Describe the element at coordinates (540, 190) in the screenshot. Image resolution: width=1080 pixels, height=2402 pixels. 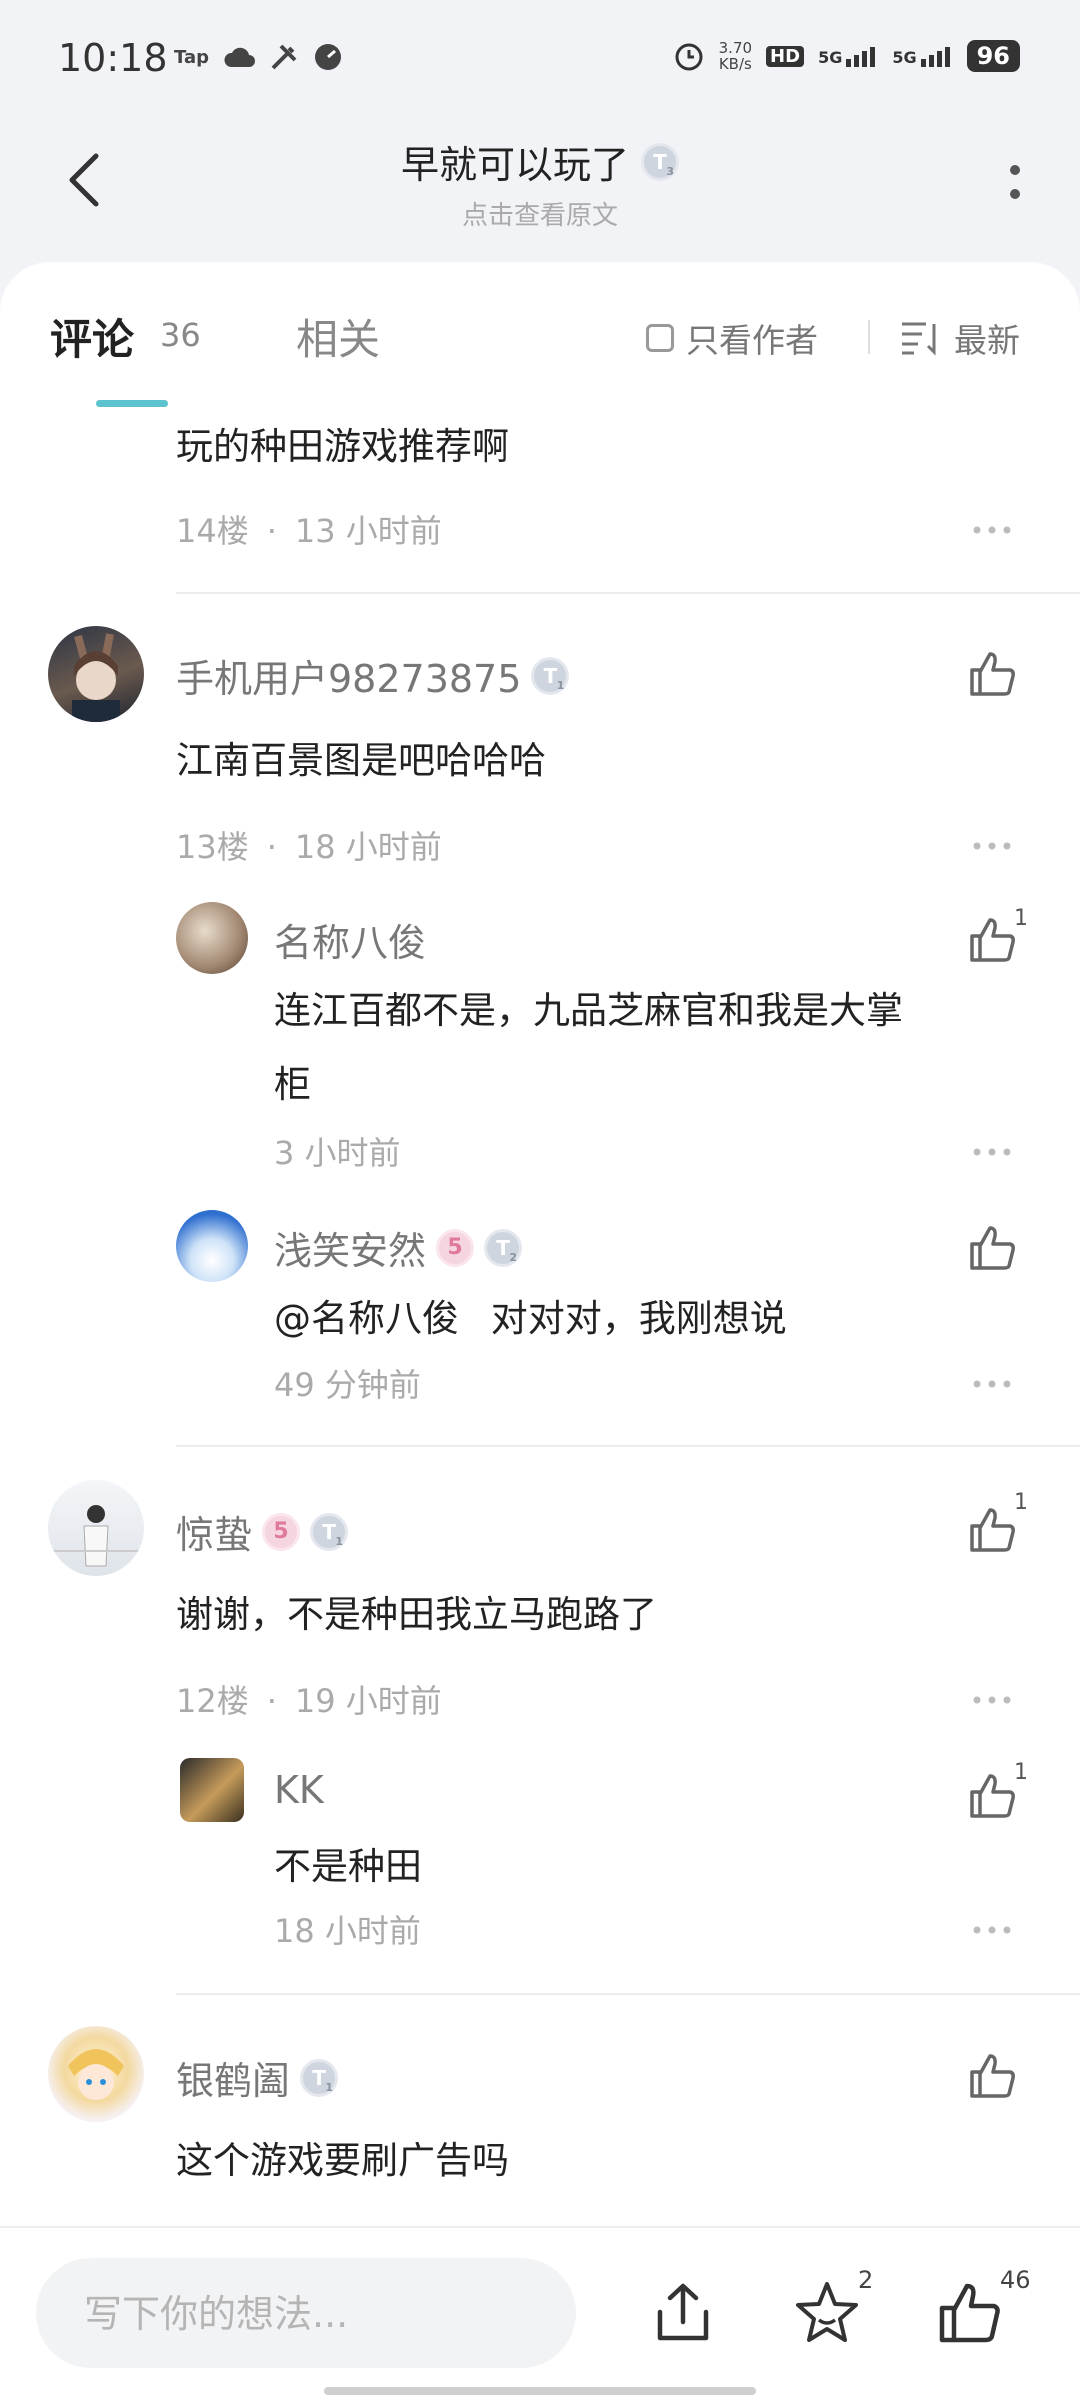
I see `post-header: 早就可以玩了 T3 点击查看原文` at that location.